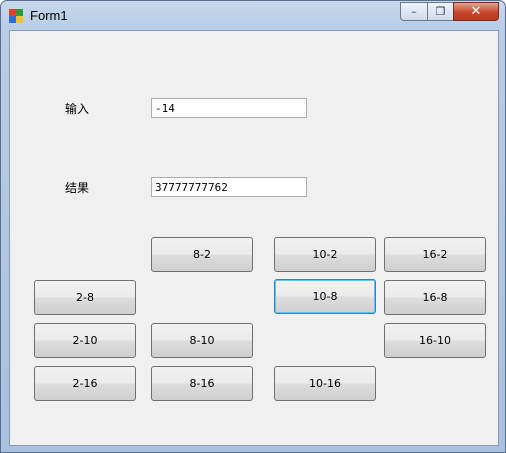 This screenshot has height=453, width=506. I want to click on convert-2-16-button: 2-16, so click(85, 383).